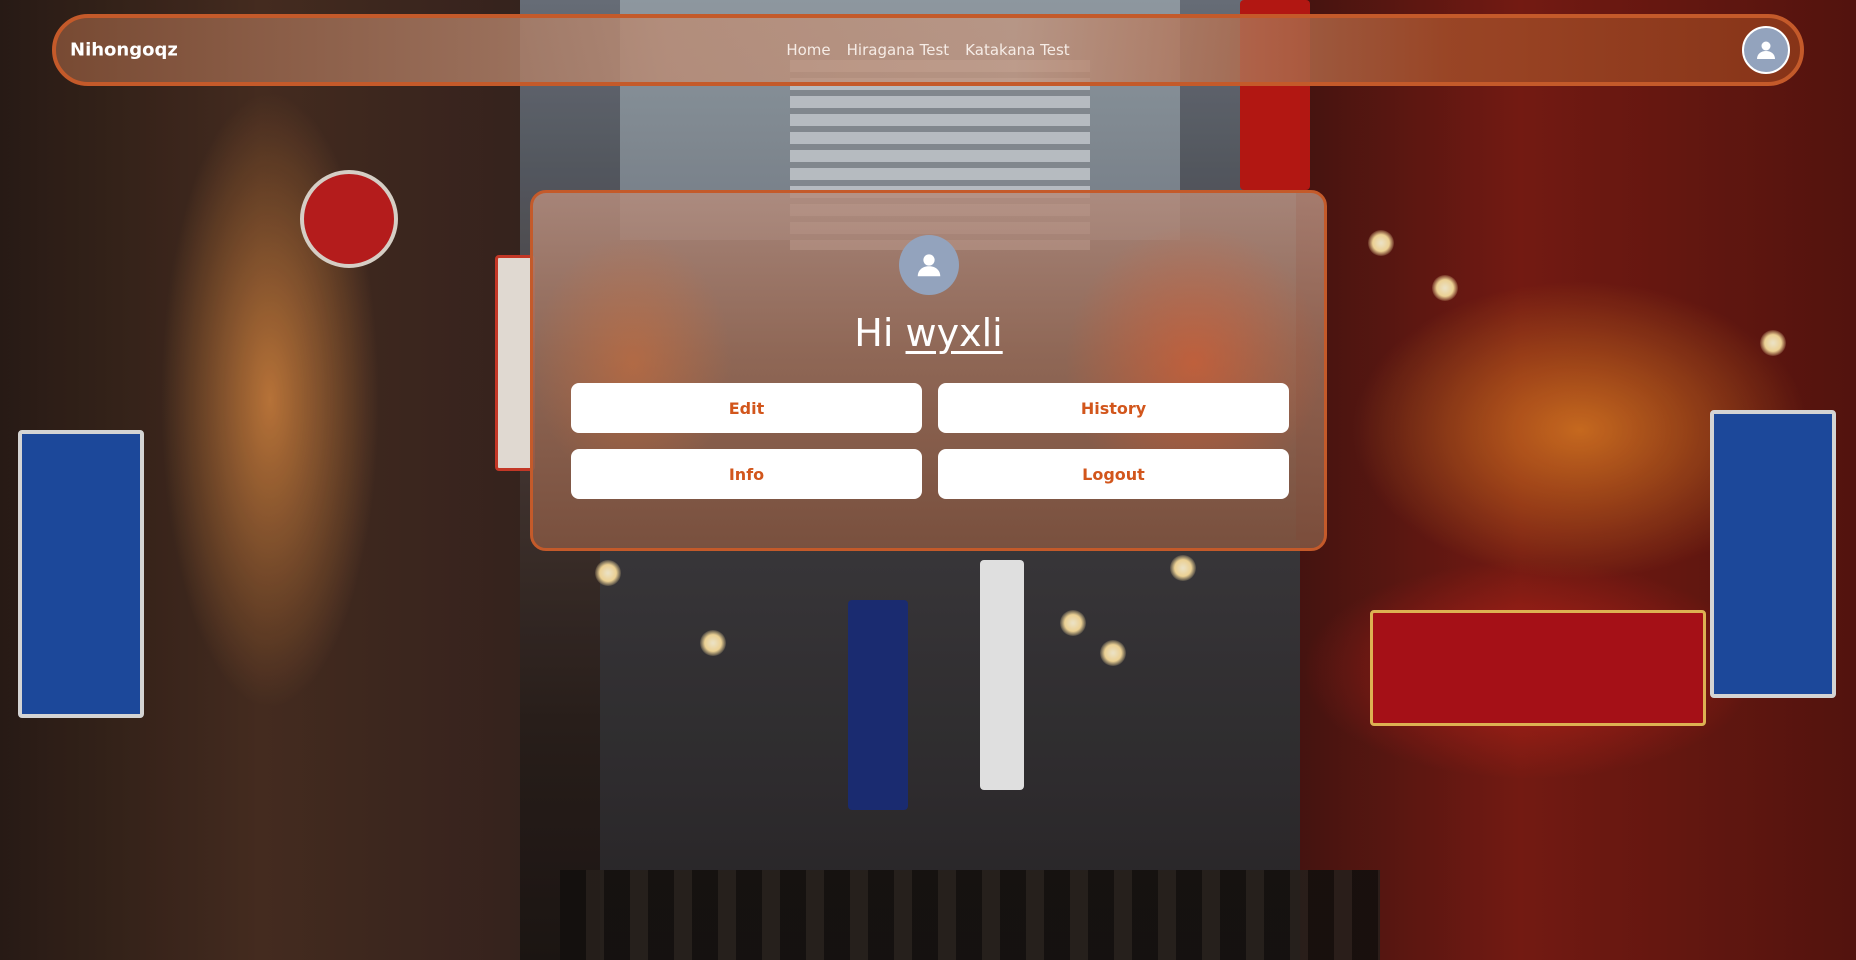  What do you see at coordinates (1113, 408) in the screenshot?
I see `history-button: History` at bounding box center [1113, 408].